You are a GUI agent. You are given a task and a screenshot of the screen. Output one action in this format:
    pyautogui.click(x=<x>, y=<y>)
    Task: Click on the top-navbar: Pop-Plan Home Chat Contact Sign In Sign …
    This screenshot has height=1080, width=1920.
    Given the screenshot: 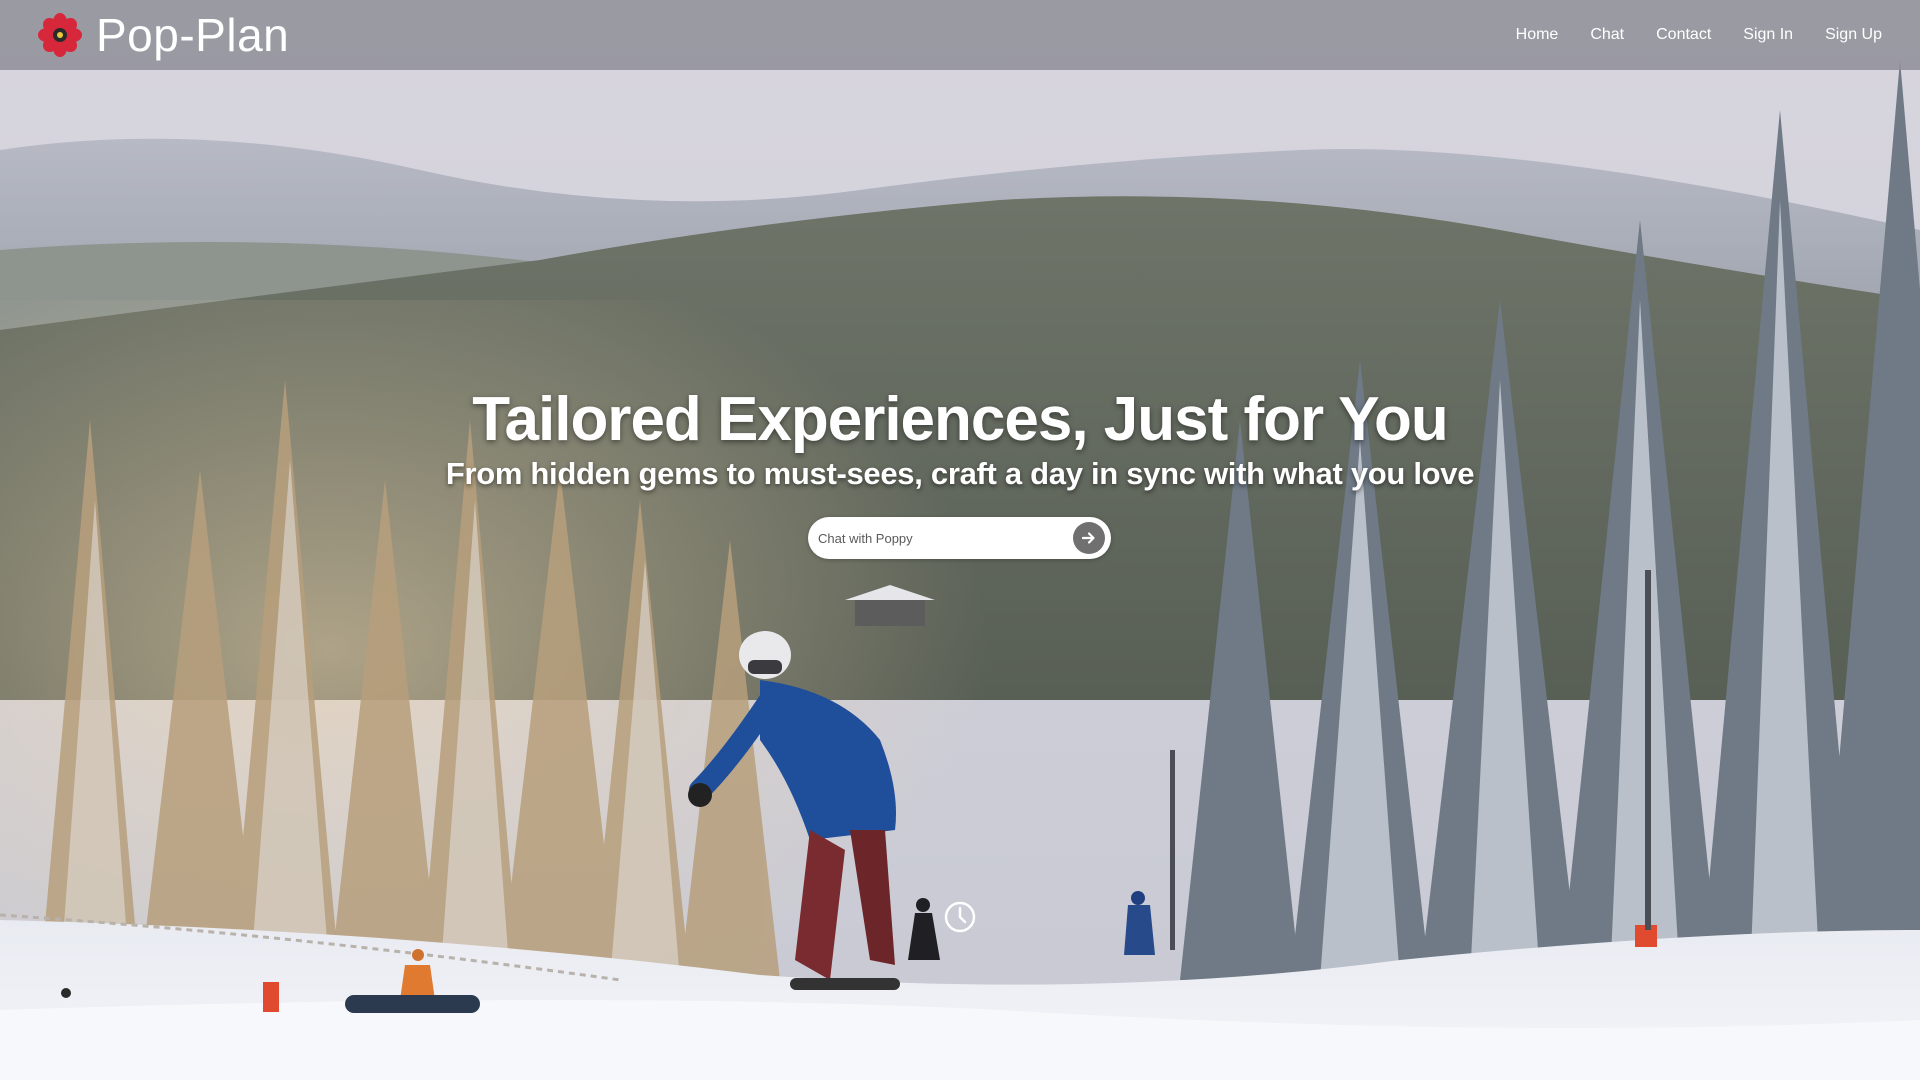 What is the action you would take?
    pyautogui.click(x=960, y=35)
    